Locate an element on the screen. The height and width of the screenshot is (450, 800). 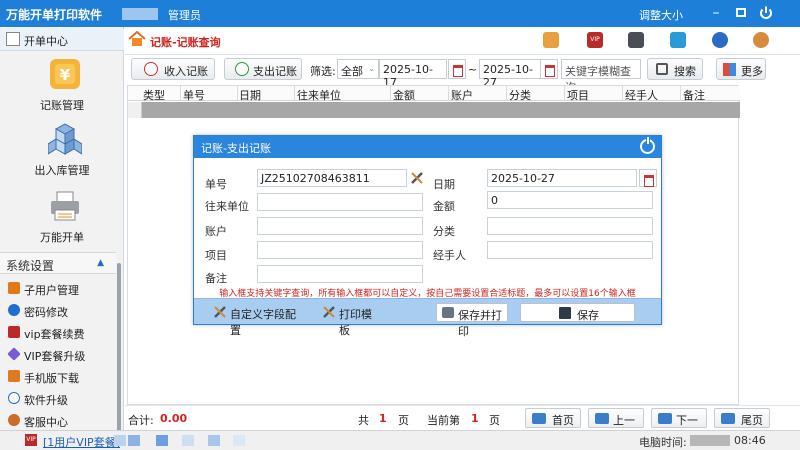
order-no-label: 单号 is located at coordinates (216, 184).